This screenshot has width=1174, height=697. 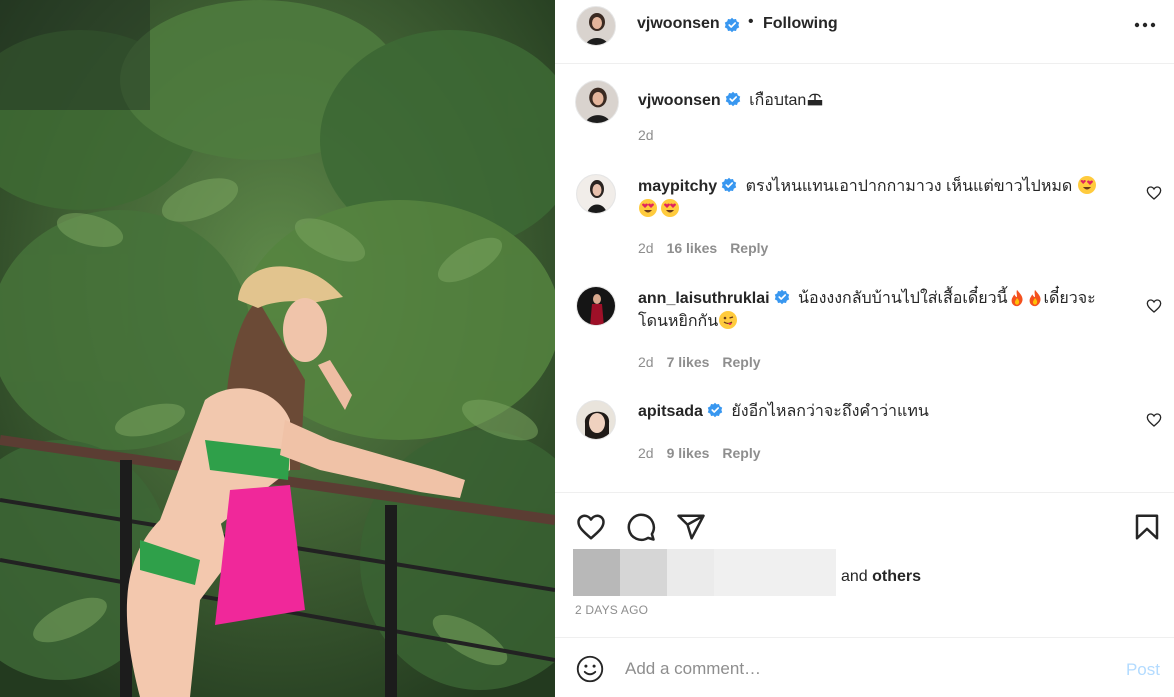 I want to click on caption-line: vjwoonsen เกือบtan, so click(x=731, y=100).